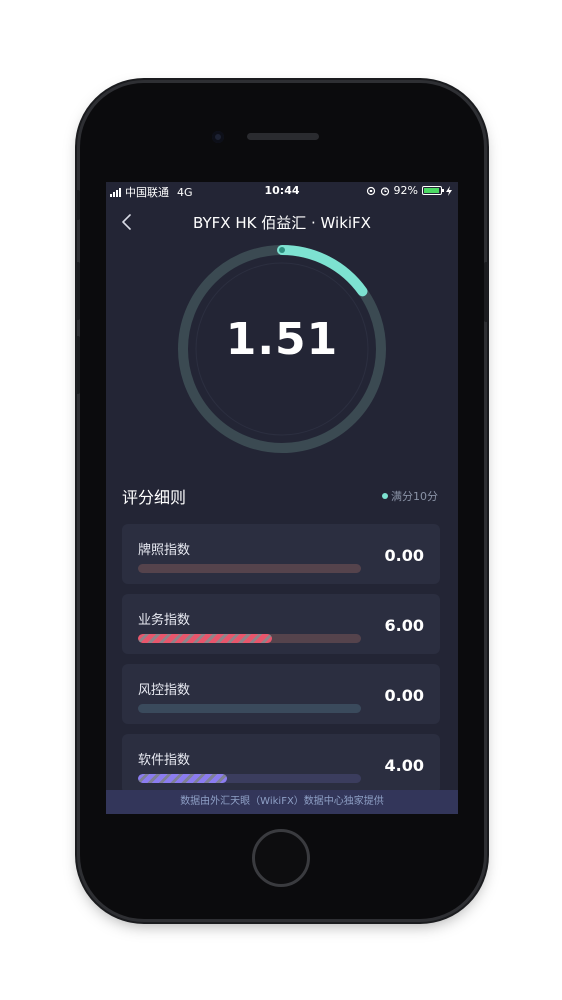 The height and width of the screenshot is (1000, 562). What do you see at coordinates (164, 760) in the screenshot?
I see `index-label: 软件指数` at bounding box center [164, 760].